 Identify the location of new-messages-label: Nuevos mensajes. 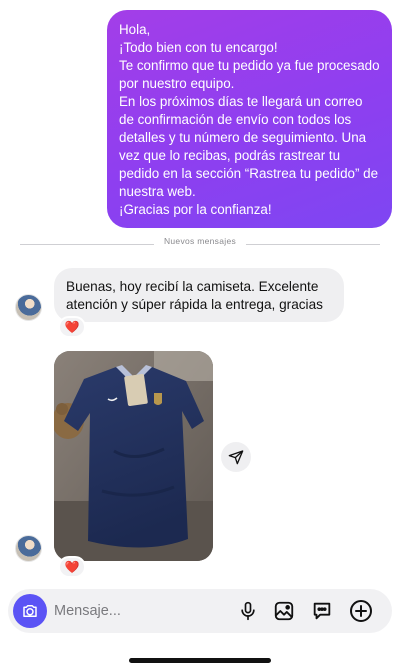
(200, 241).